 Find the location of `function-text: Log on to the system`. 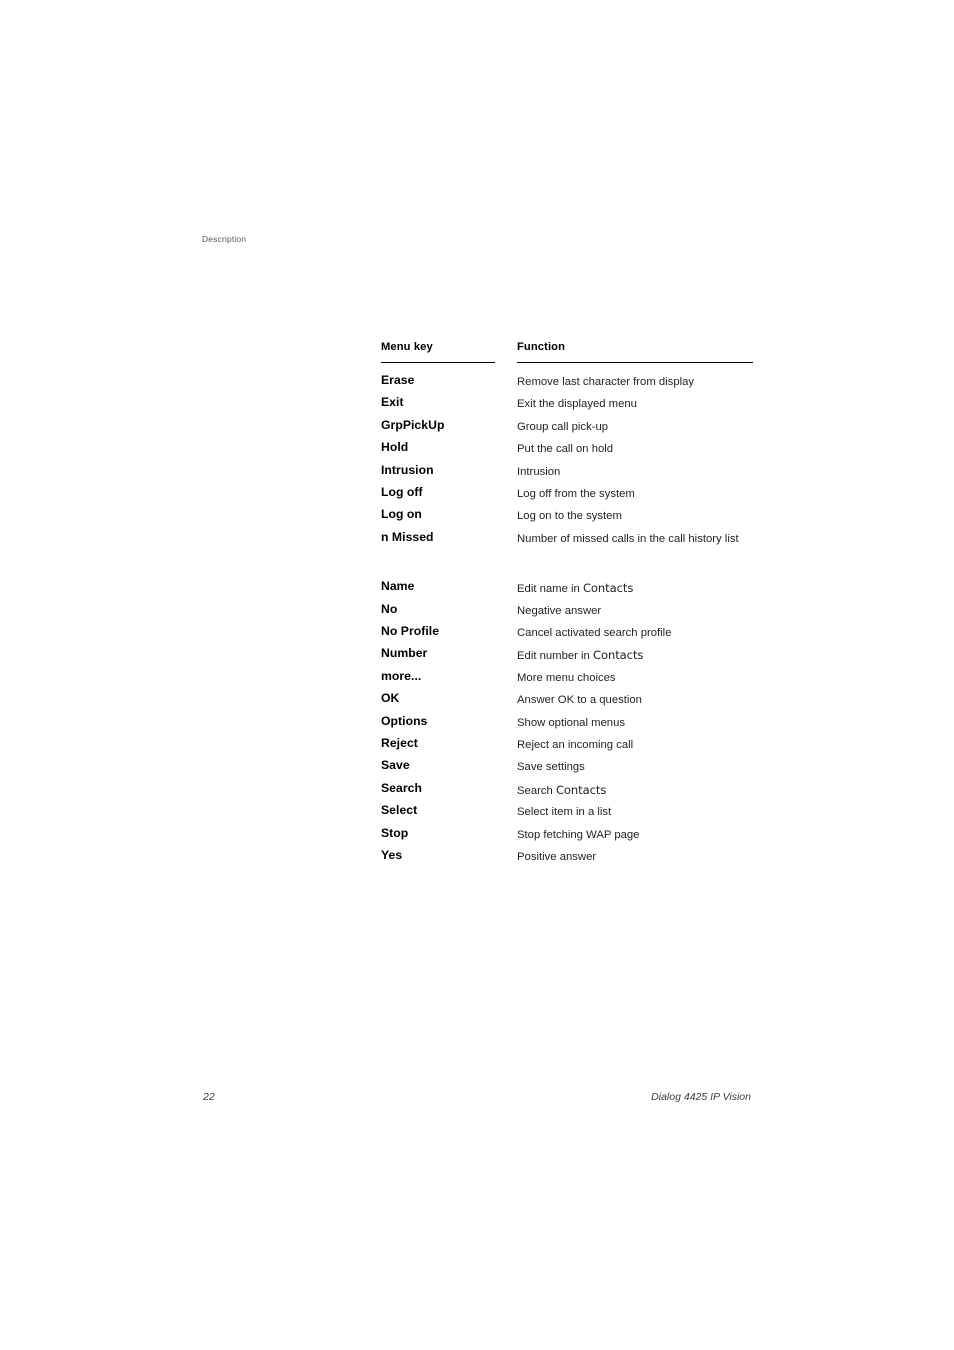

function-text: Log on to the system is located at coordinates (569, 516).